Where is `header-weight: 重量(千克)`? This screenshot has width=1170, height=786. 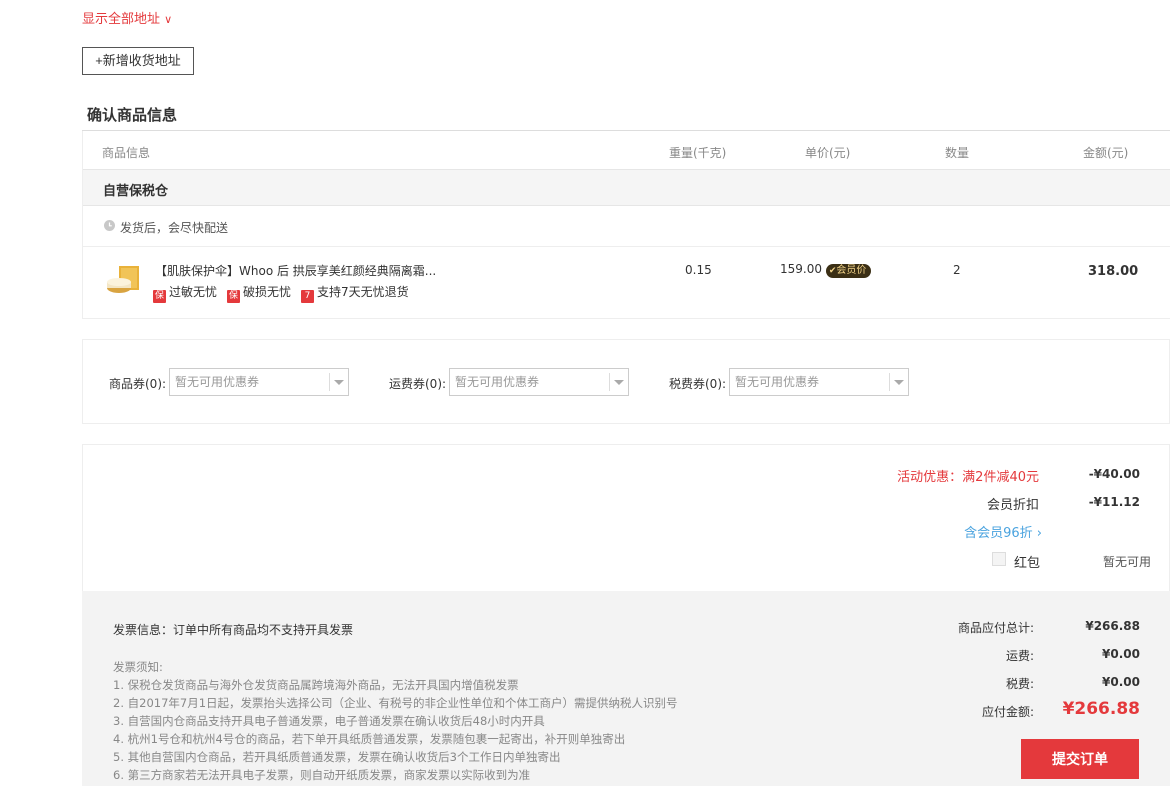
header-weight: 重量(千克) is located at coordinates (698, 153).